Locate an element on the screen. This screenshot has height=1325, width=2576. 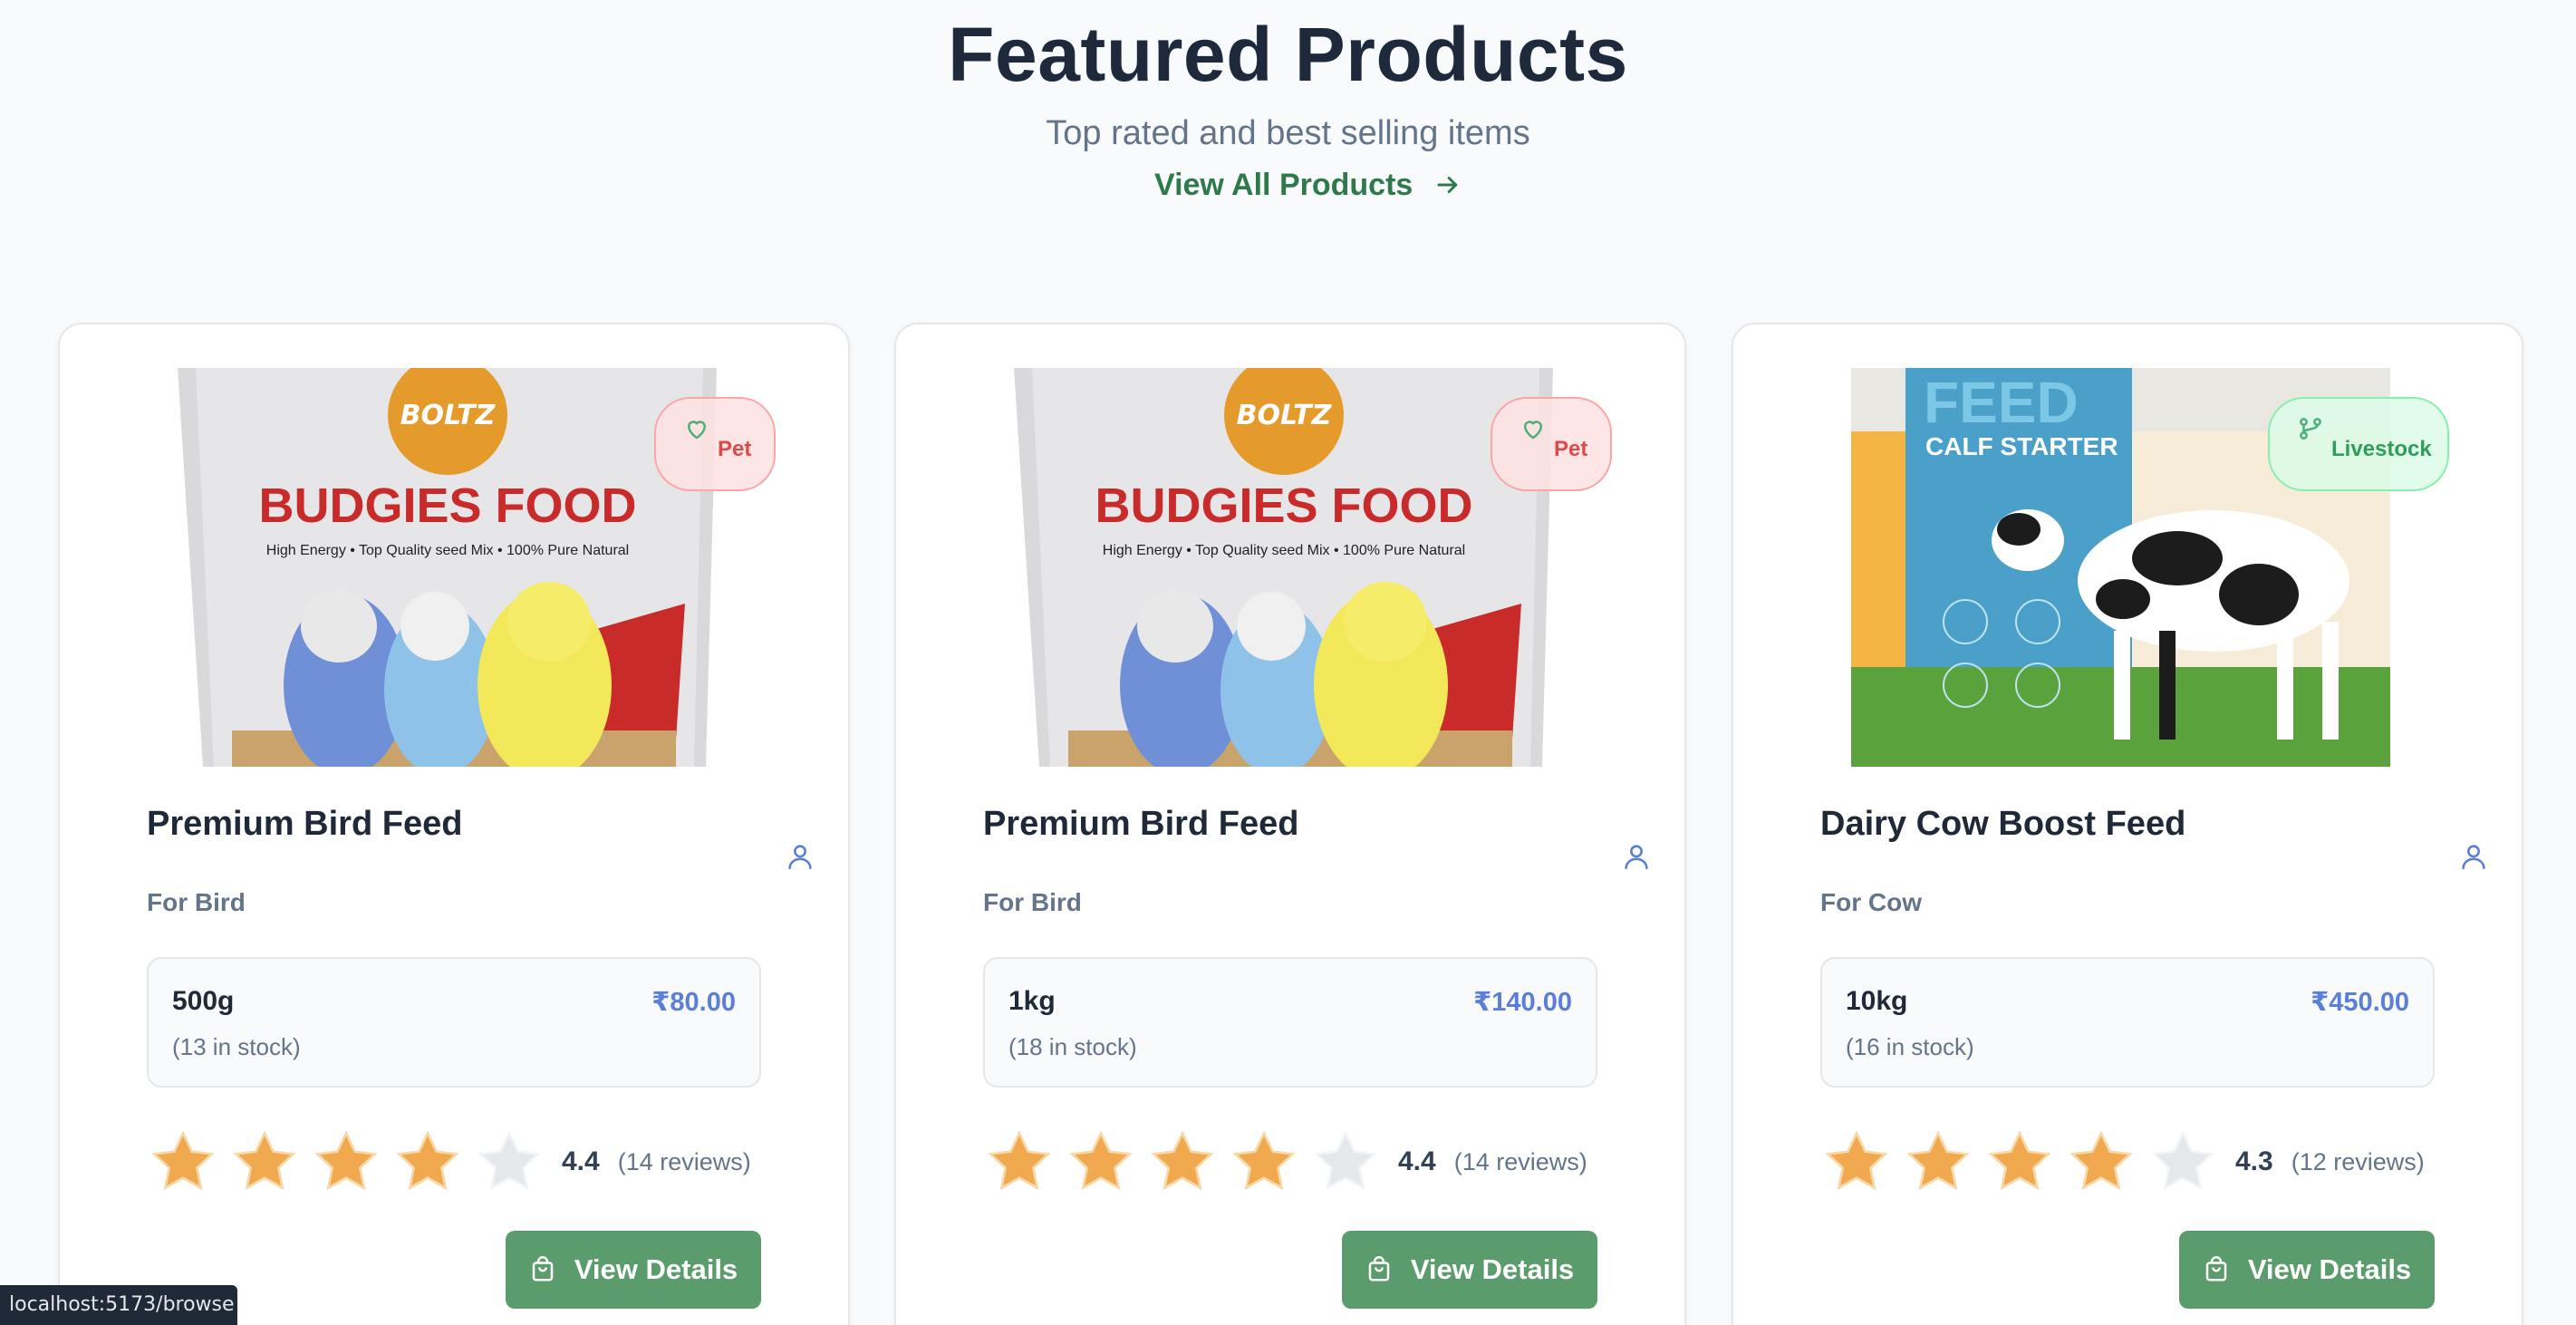
category-label: Livestock is located at coordinates (2381, 449).